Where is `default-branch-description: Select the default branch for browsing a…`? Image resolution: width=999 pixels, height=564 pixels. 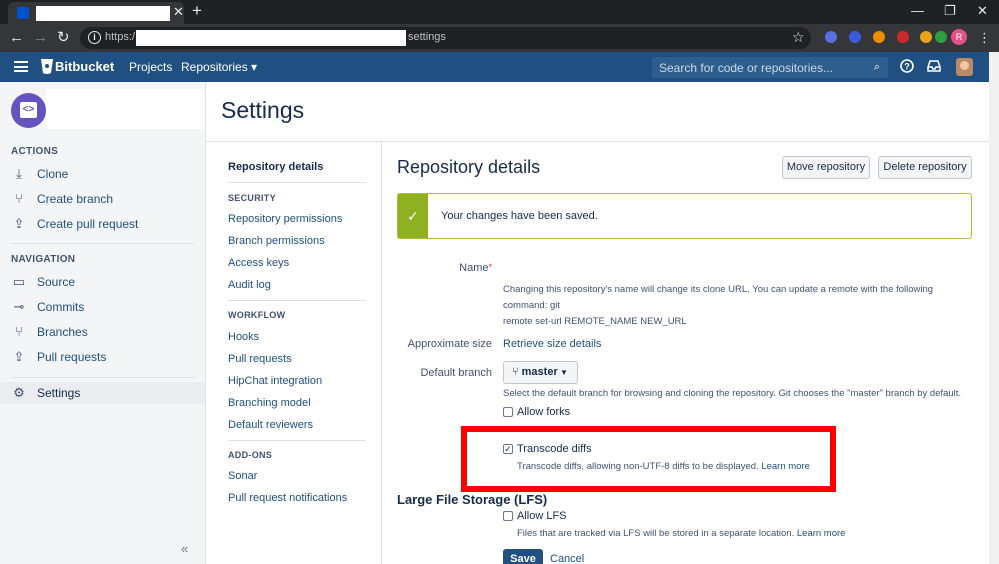 default-branch-description: Select the default branch for browsing a… is located at coordinates (732, 393).